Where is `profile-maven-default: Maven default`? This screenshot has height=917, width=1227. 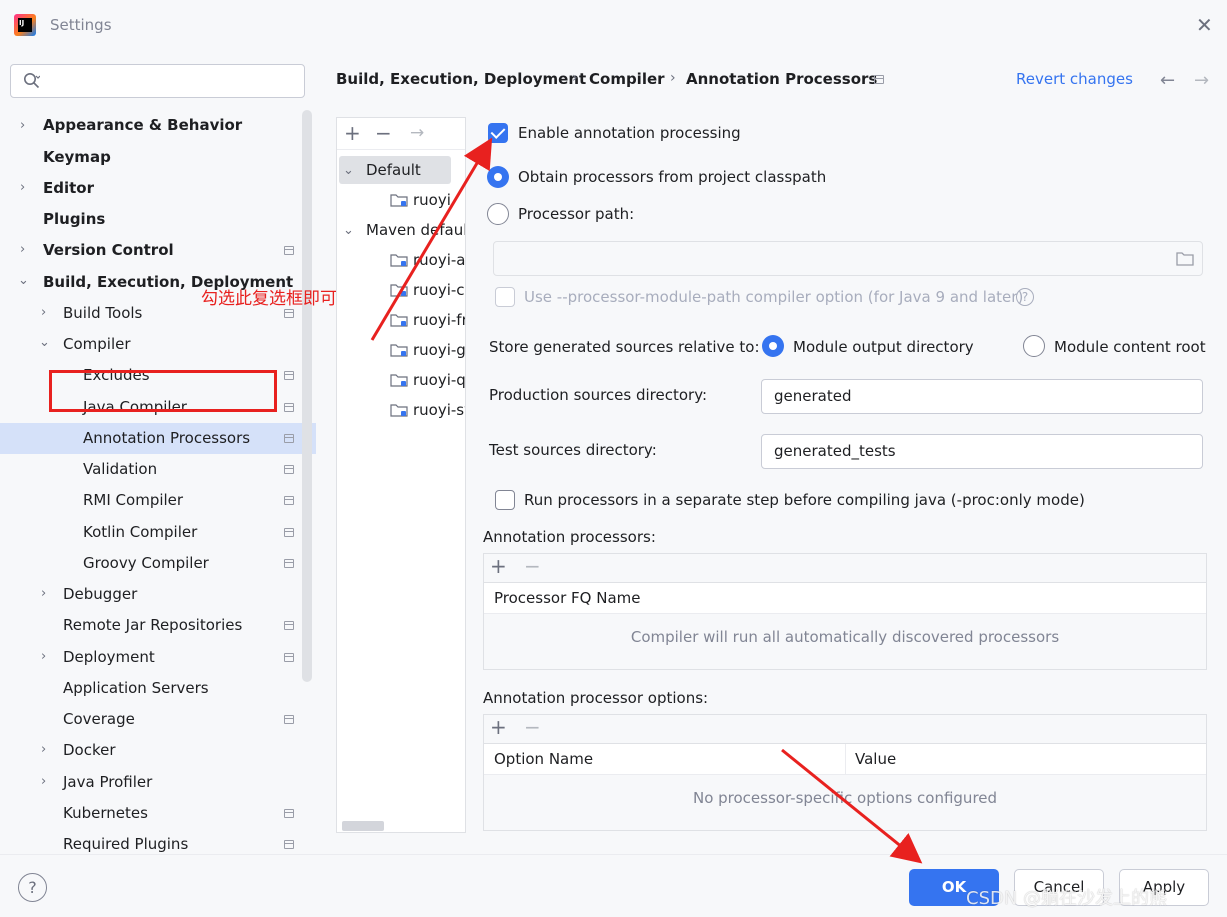
profile-maven-default: Maven default is located at coordinates (415, 230).